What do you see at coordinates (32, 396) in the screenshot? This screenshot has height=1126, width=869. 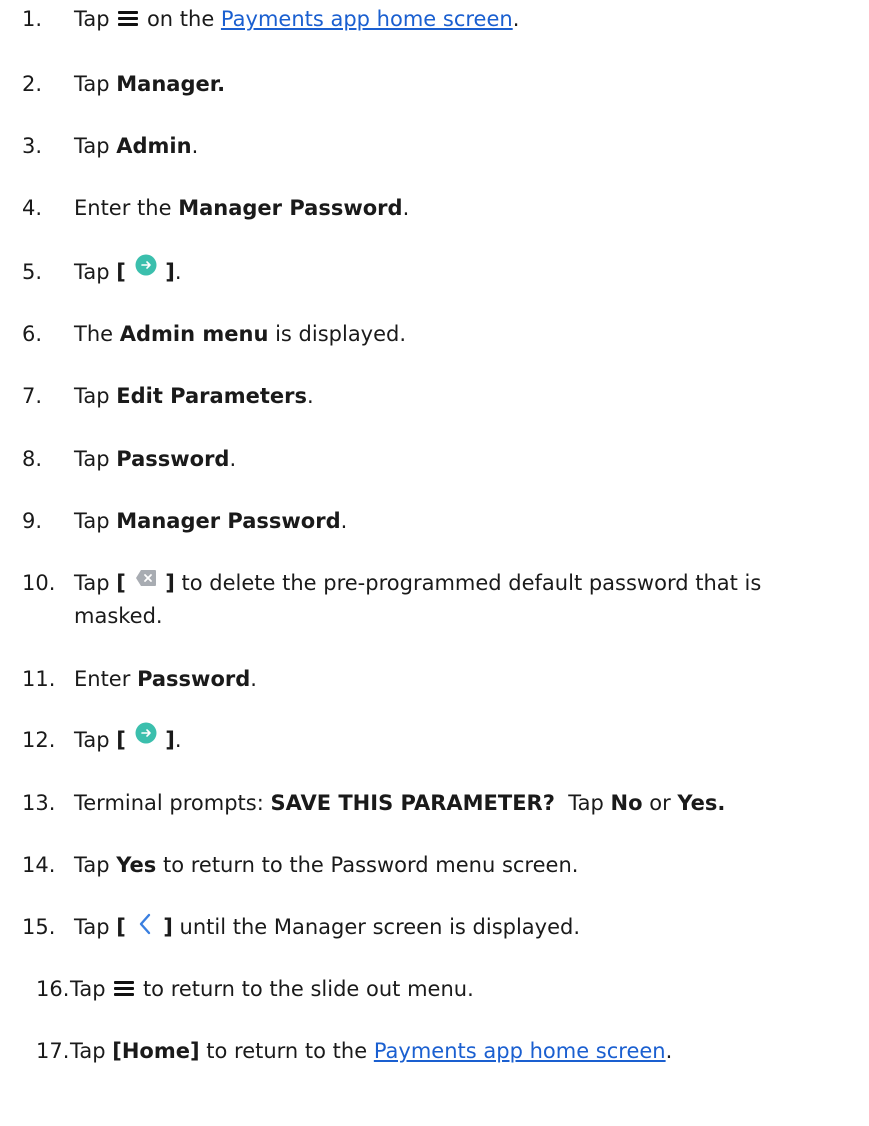 I see `step-number: 7.` at bounding box center [32, 396].